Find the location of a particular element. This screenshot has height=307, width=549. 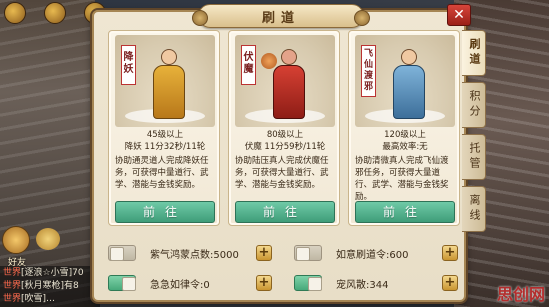

tab-tuoguan: 托管 is located at coordinates (474, 157).